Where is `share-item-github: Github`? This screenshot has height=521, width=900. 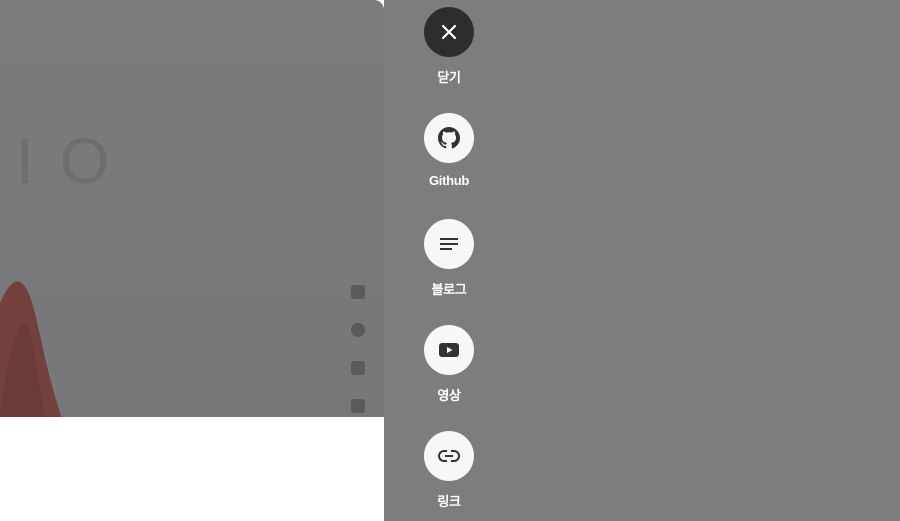
share-item-github: Github is located at coordinates (449, 150).